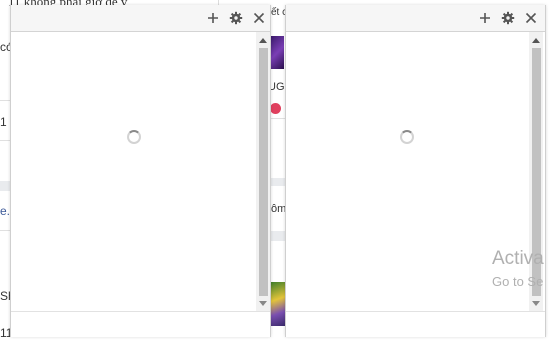 The width and height of the screenshot is (549, 340). I want to click on activation-watermark-subtitle: Go to Se, so click(518, 281).